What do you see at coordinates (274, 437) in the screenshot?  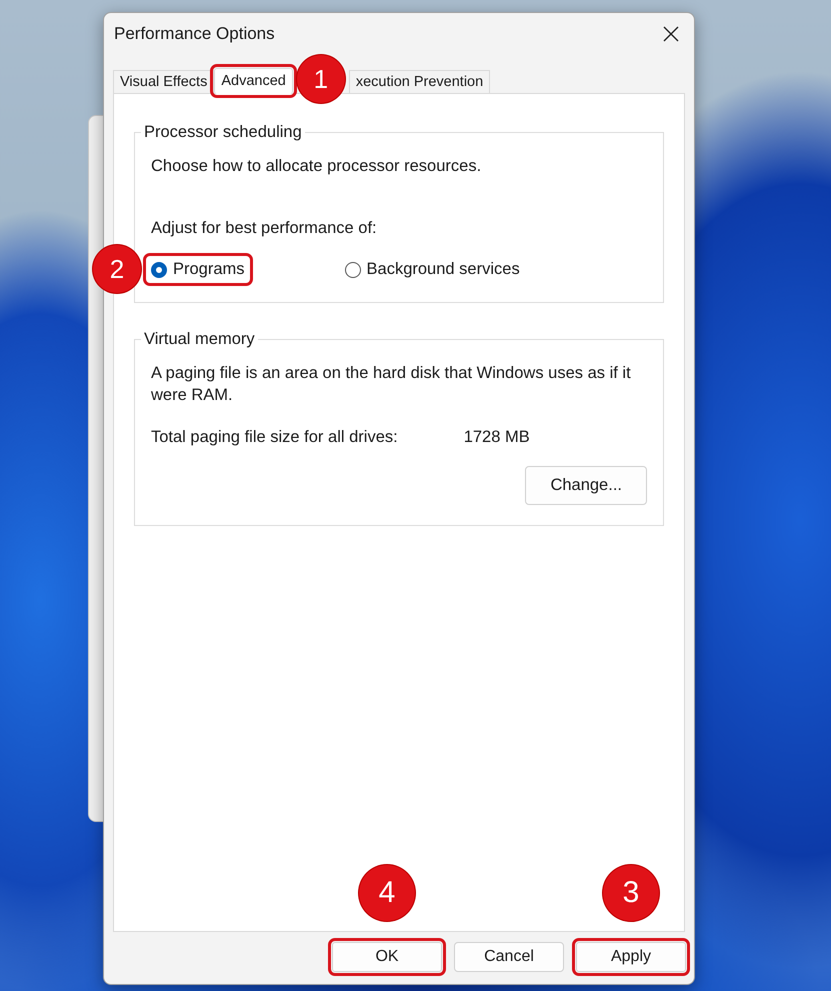 I see `size-label: Total paging file size for all drives:` at bounding box center [274, 437].